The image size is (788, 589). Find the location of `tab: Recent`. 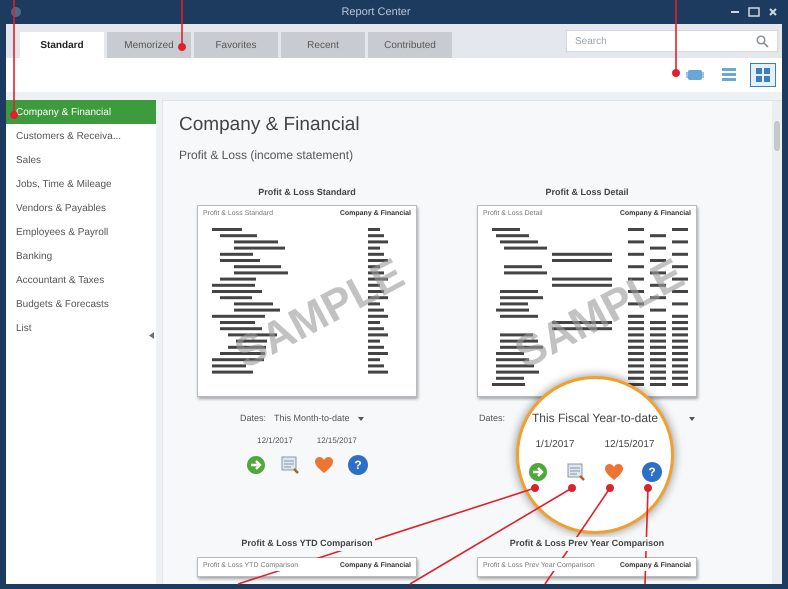

tab: Recent is located at coordinates (323, 45).